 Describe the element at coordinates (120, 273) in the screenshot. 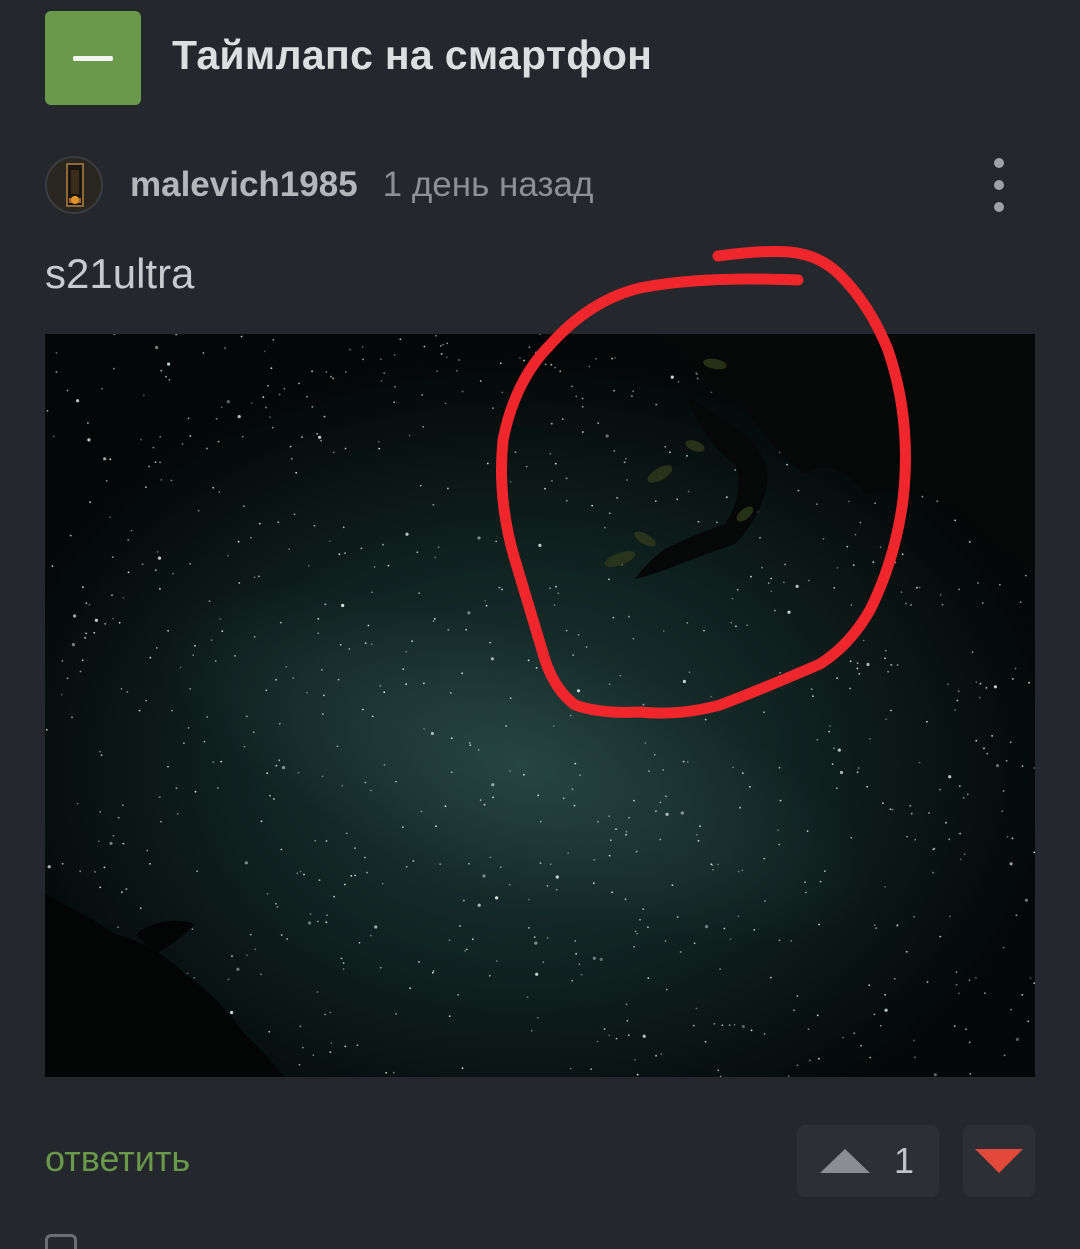

I see `comment-text: s21ultra` at that location.